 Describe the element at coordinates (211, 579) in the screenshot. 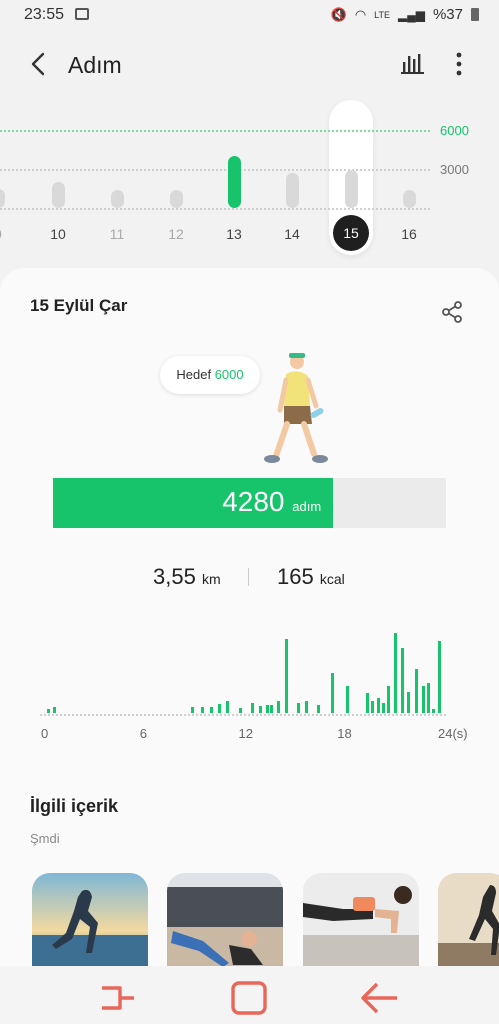

I see `distance-unit: km` at that location.